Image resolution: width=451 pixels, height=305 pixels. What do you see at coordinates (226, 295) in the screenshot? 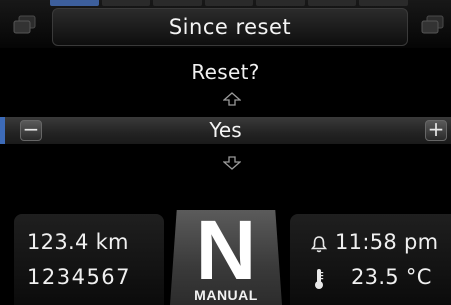
I see `gear-mode: MANUAL` at bounding box center [226, 295].